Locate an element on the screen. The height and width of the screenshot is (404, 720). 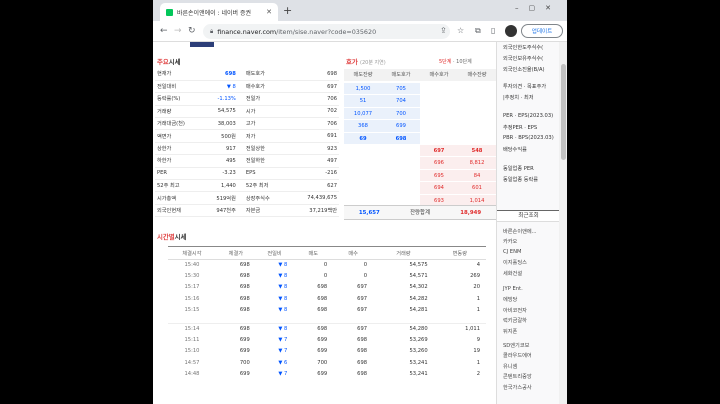
recent-item-link: 콜라우드에어 is located at coordinates (517, 355).